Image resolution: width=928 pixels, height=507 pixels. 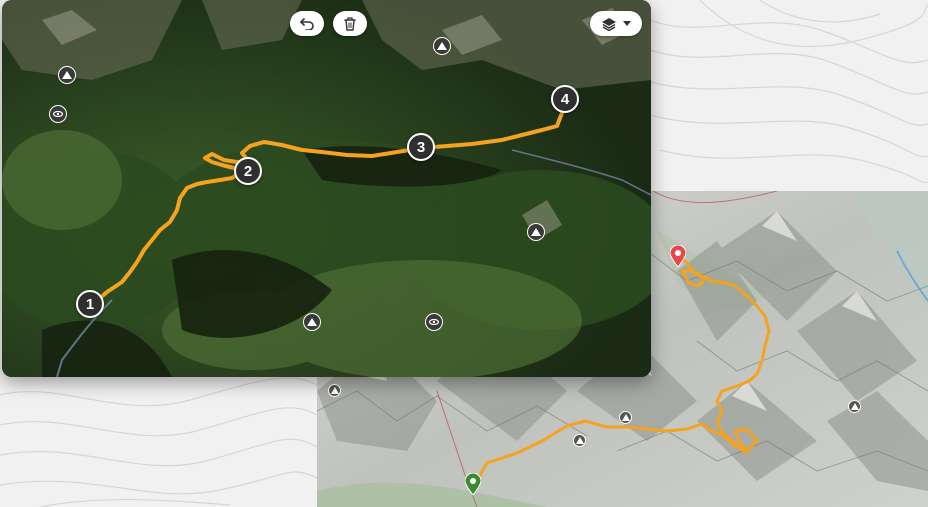 I want to click on waypoint-label: 3, so click(x=421, y=147).